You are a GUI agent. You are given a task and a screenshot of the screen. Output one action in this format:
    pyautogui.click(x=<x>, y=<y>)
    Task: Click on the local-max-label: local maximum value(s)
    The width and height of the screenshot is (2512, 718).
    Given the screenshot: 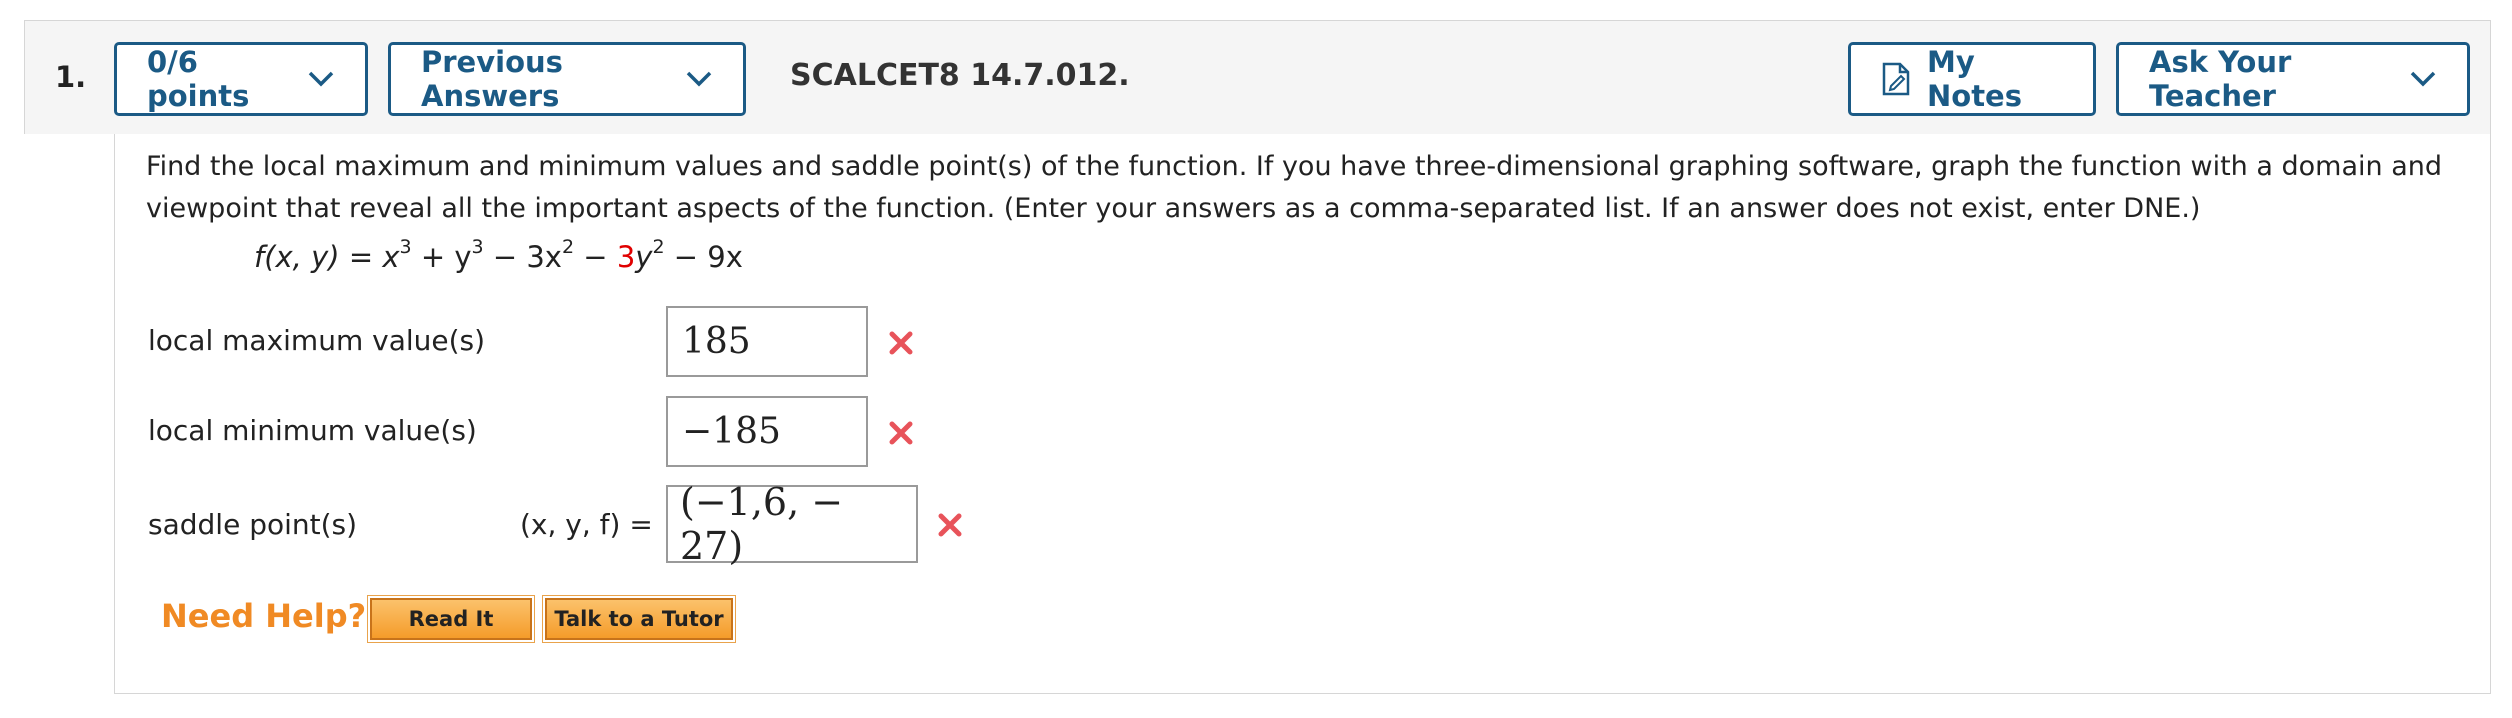 What is the action you would take?
    pyautogui.click(x=317, y=340)
    